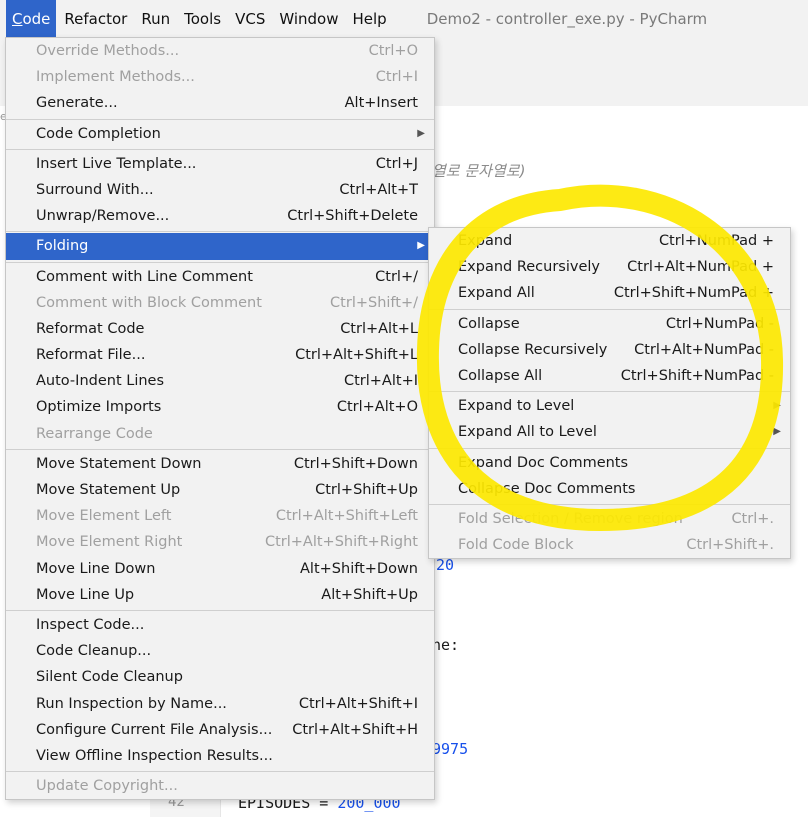 This screenshot has width=808, height=817. I want to click on menu-help: Help, so click(370, 19).